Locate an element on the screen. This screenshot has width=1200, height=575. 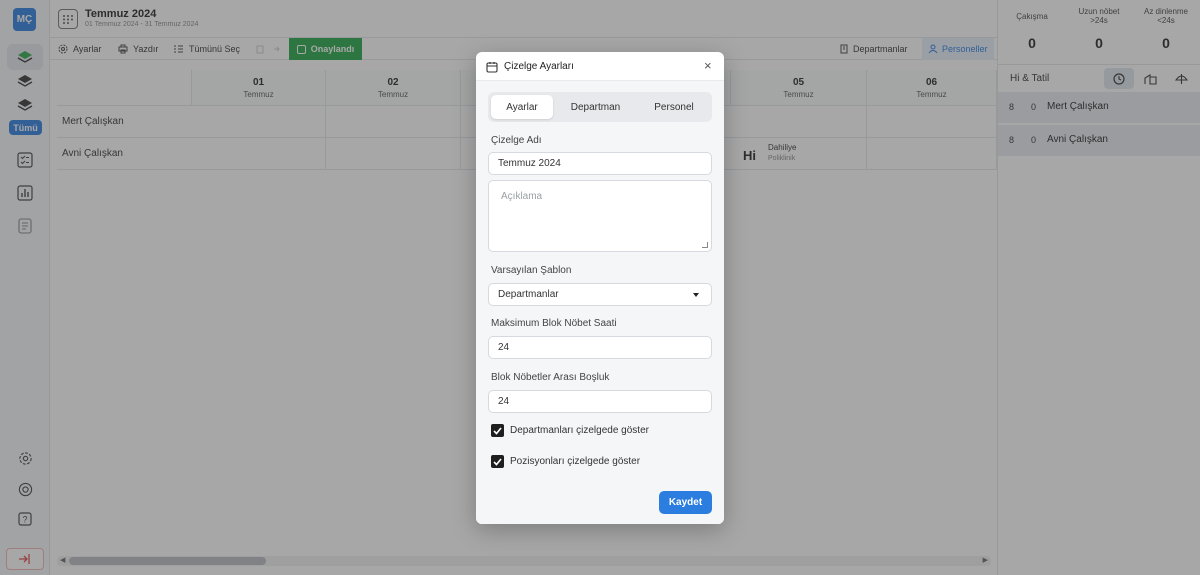
description-placeholder: Açıklama is located at coordinates (522, 196).